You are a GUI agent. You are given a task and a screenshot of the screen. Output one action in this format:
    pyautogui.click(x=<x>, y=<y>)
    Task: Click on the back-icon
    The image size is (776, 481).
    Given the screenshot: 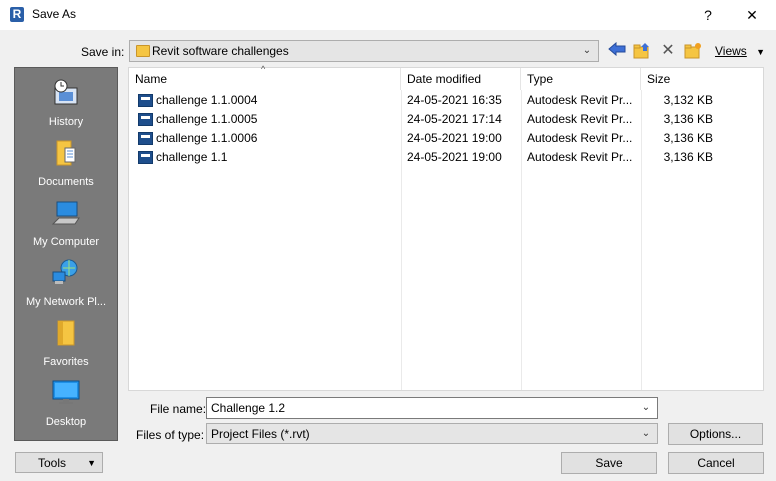 What is the action you would take?
    pyautogui.click(x=617, y=50)
    